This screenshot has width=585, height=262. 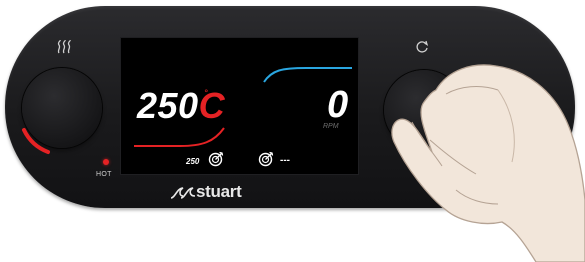 I want to click on temperature-target-icon, so click(x=216, y=159).